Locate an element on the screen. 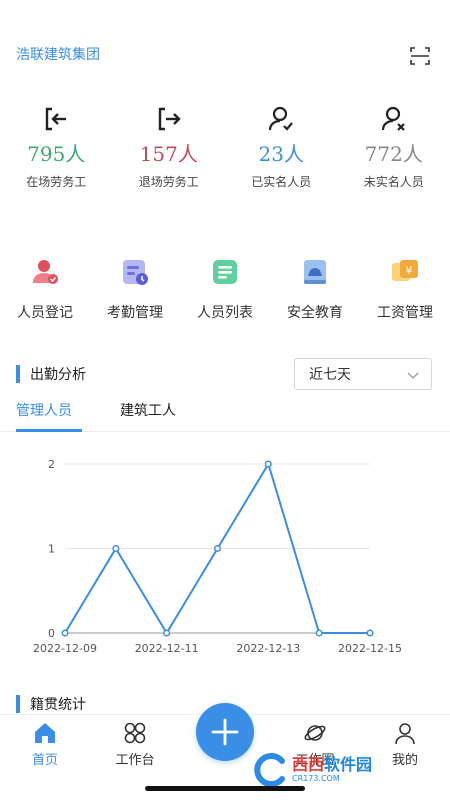  x-tick-label: 2022-12-13 is located at coordinates (268, 648).